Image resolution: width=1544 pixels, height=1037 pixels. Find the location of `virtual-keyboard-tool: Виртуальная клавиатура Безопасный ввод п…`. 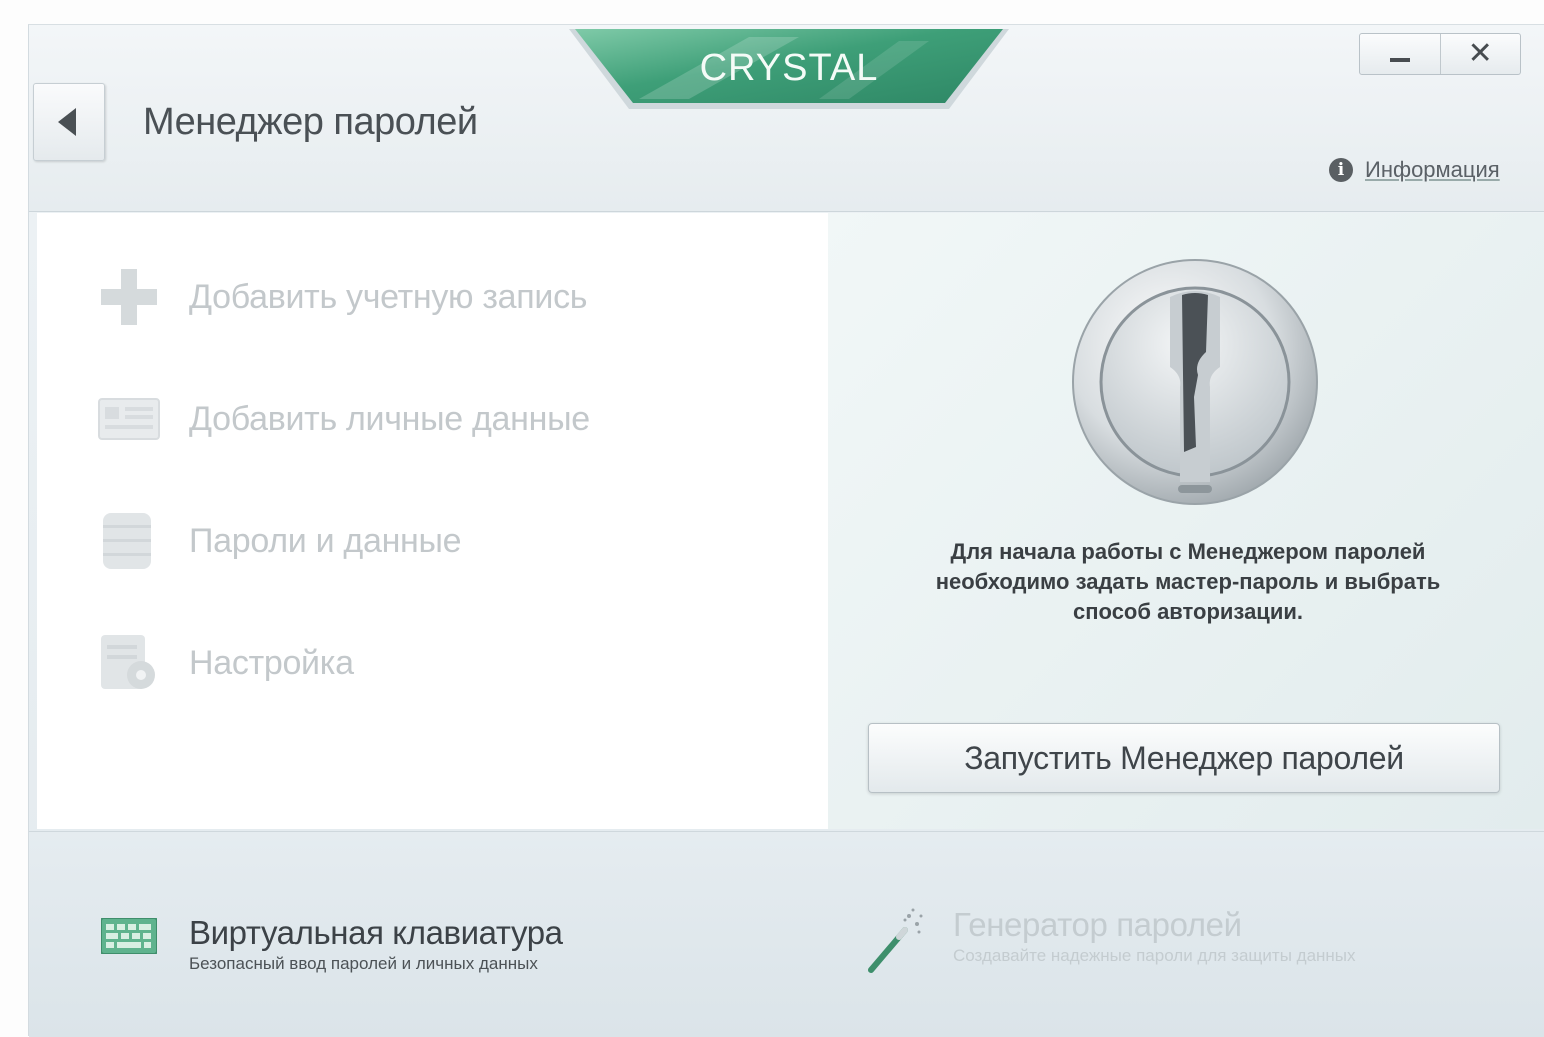

virtual-keyboard-tool: Виртуальная клавиатура Безопасный ввод п… is located at coordinates (332, 944).